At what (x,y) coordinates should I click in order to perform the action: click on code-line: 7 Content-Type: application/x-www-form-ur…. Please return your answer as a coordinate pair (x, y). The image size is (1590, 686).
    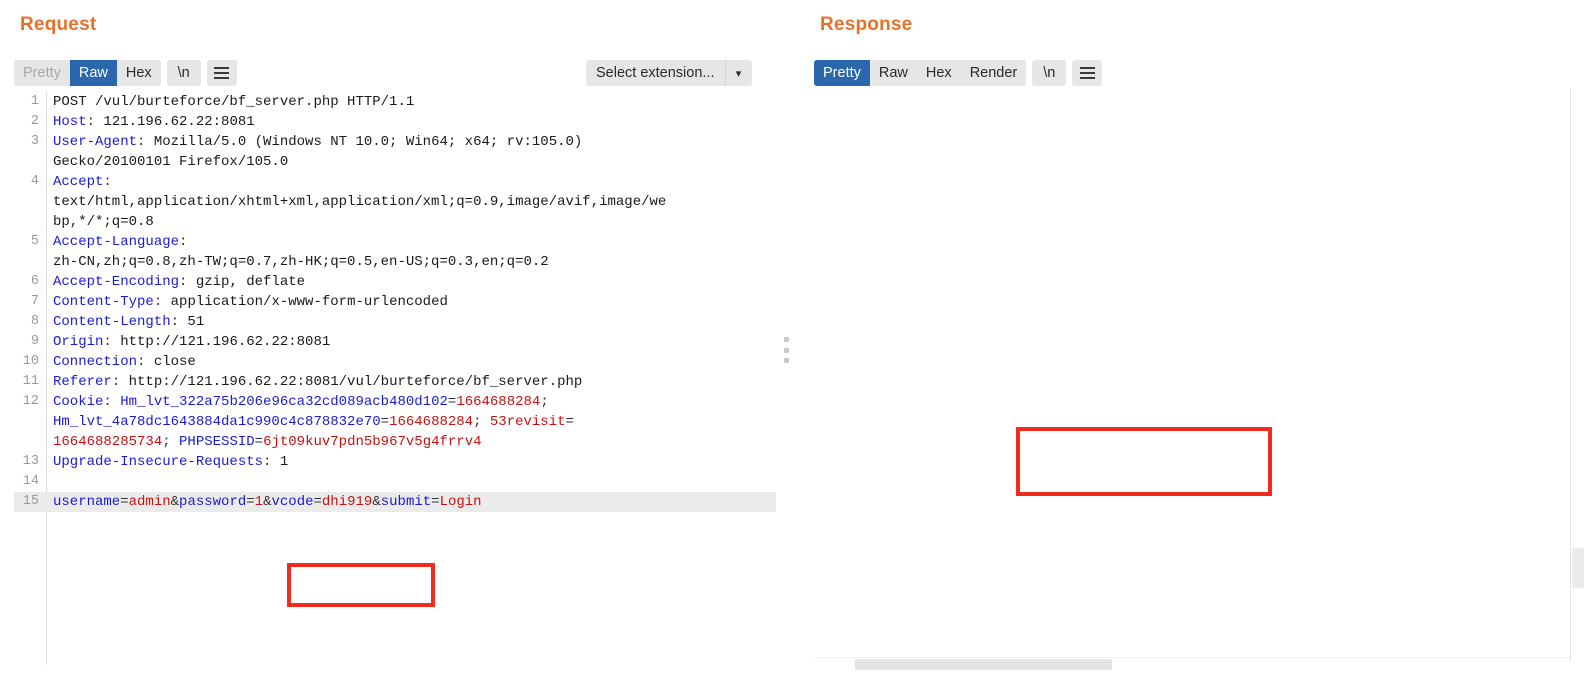
    Looking at the image, I should click on (395, 302).